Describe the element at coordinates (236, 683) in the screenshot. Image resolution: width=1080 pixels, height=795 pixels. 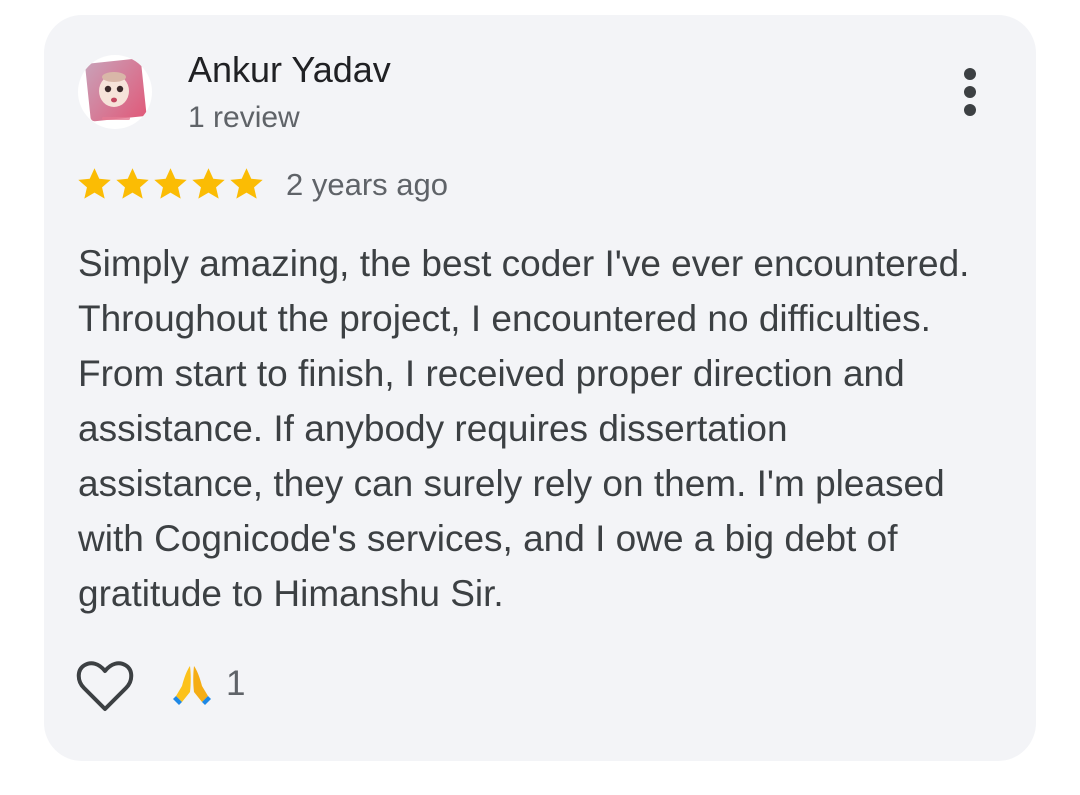
I see `reaction-count: 1` at that location.